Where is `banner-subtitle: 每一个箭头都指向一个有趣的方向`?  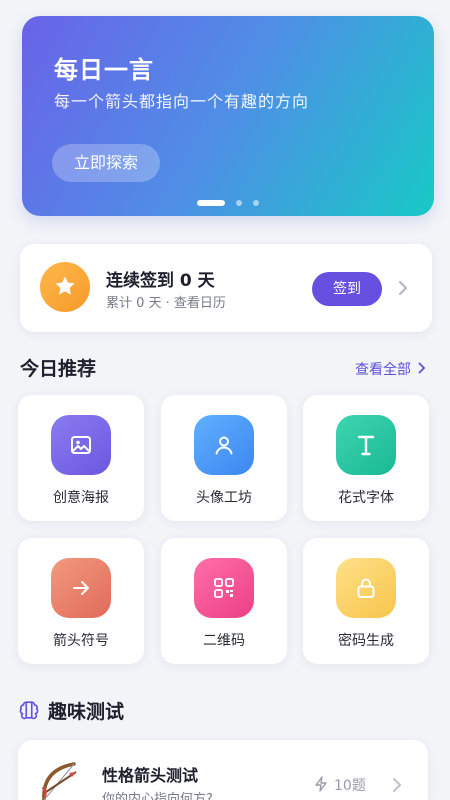
banner-subtitle: 每一个箭头都指向一个有趣的方向 is located at coordinates (182, 101).